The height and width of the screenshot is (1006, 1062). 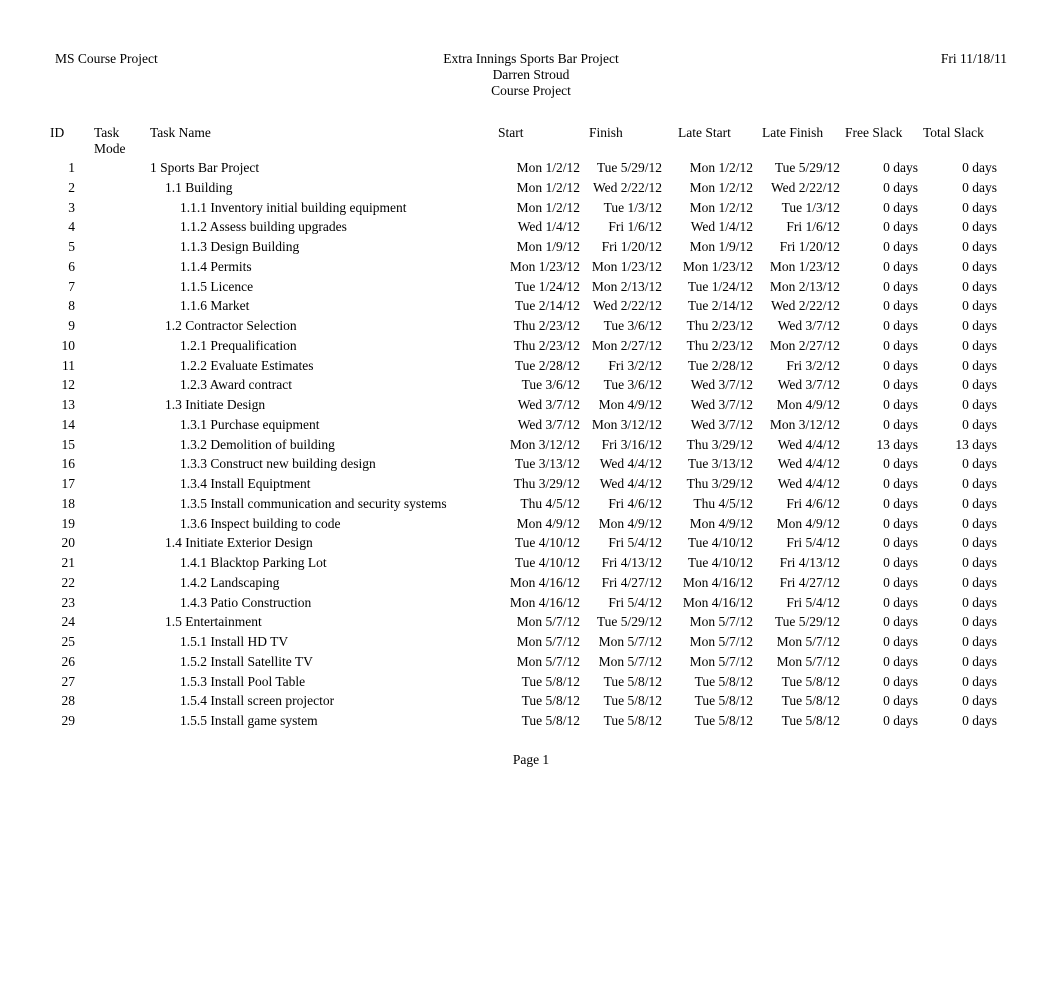 I want to click on task-name: 1 Sports Bar Project, so click(x=205, y=167).